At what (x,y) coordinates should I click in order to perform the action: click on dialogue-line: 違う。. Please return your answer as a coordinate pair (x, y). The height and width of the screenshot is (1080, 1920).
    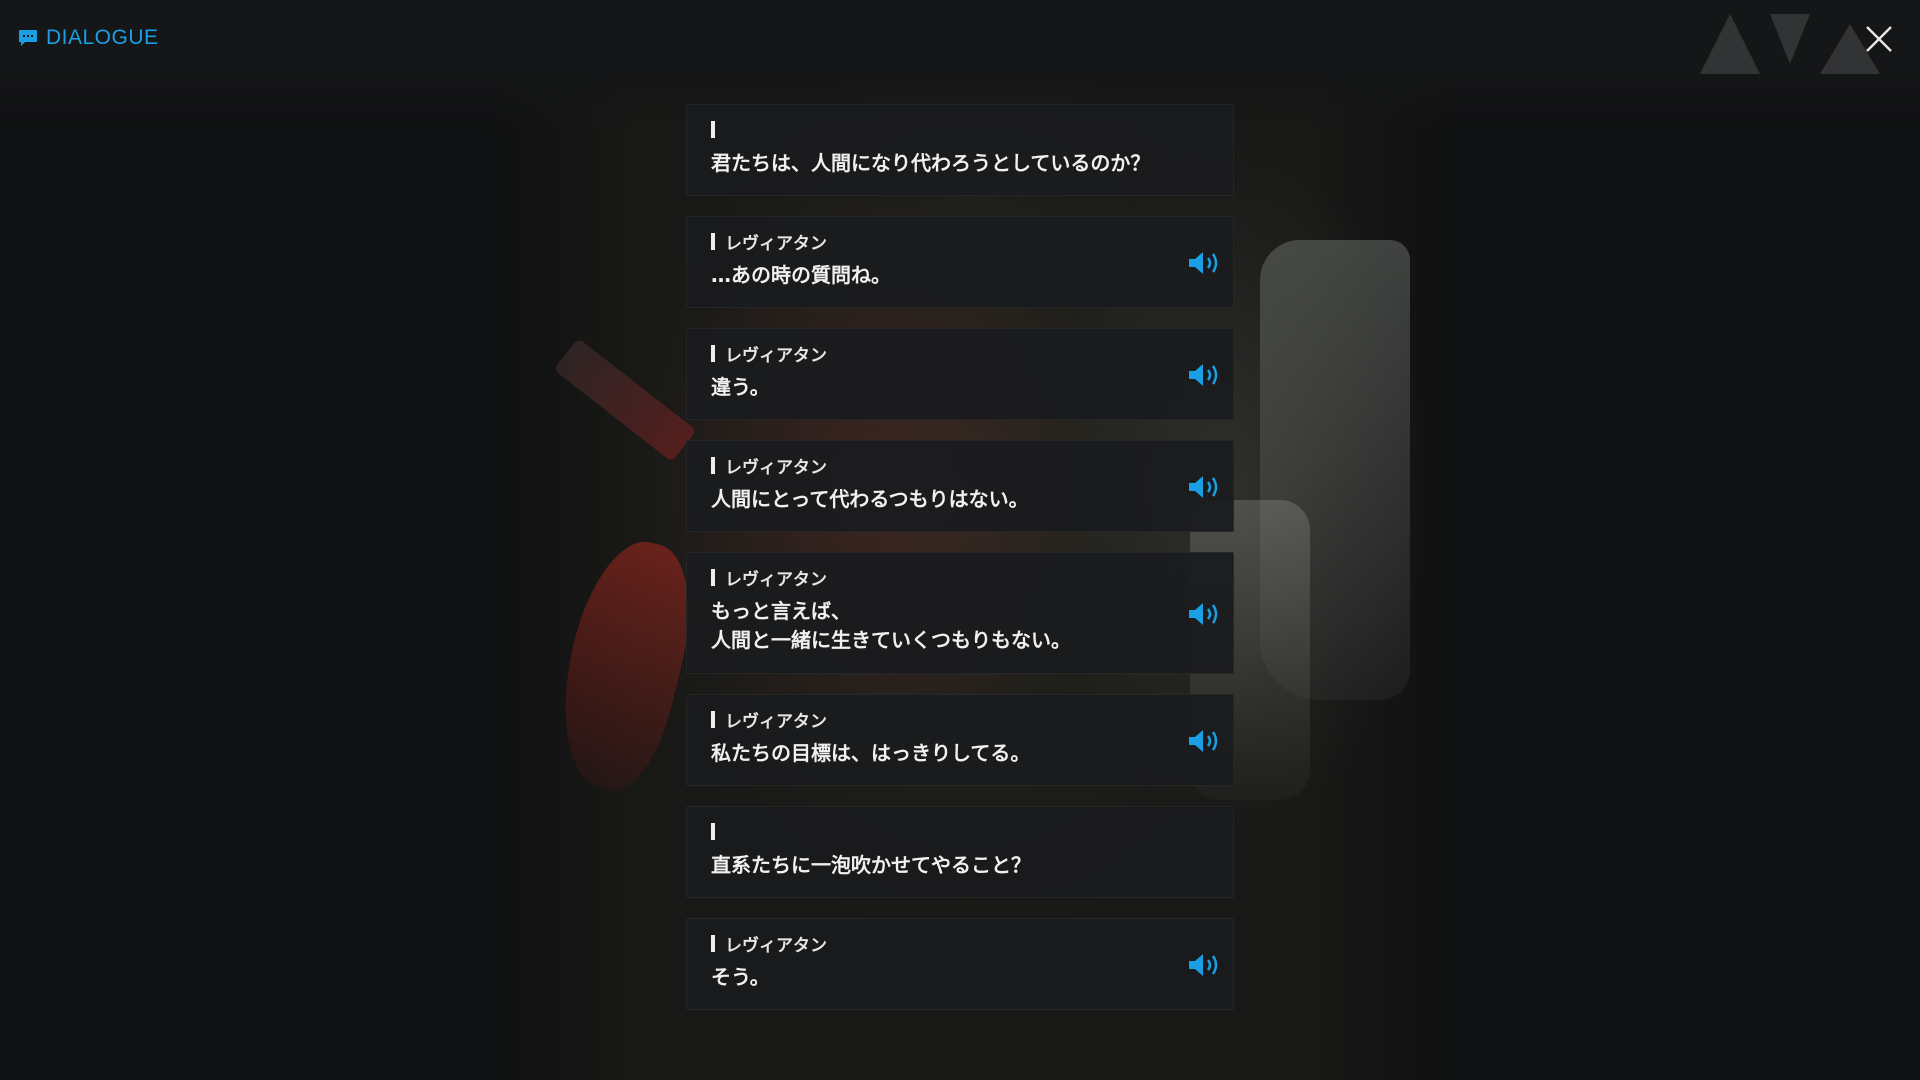
    Looking at the image, I should click on (740, 387).